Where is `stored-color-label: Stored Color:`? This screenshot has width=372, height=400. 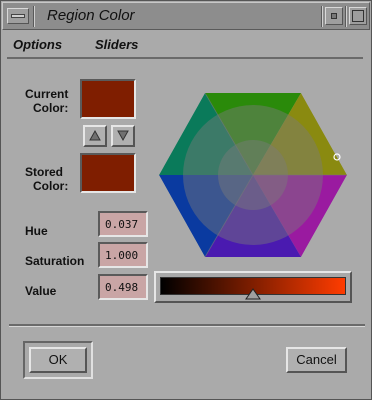
stored-color-label: Stored Color: is located at coordinates (46, 179).